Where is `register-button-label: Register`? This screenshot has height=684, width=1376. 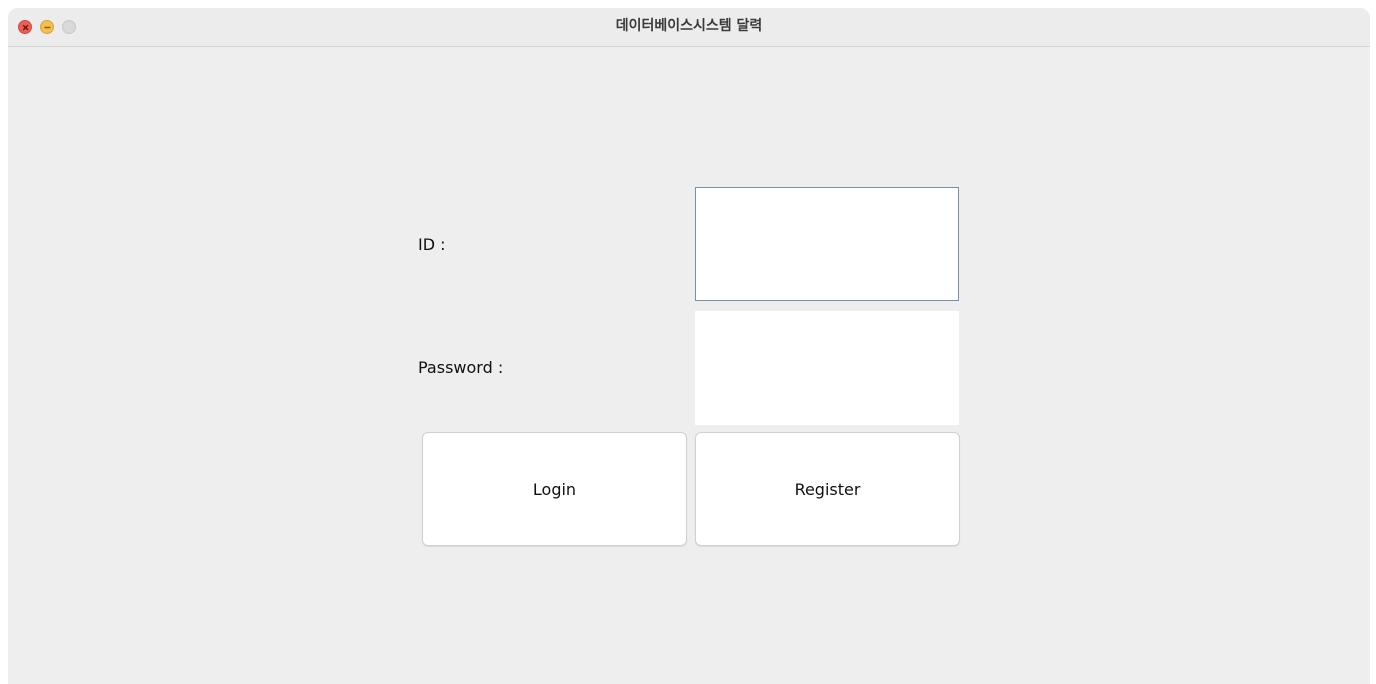 register-button-label: Register is located at coordinates (827, 489).